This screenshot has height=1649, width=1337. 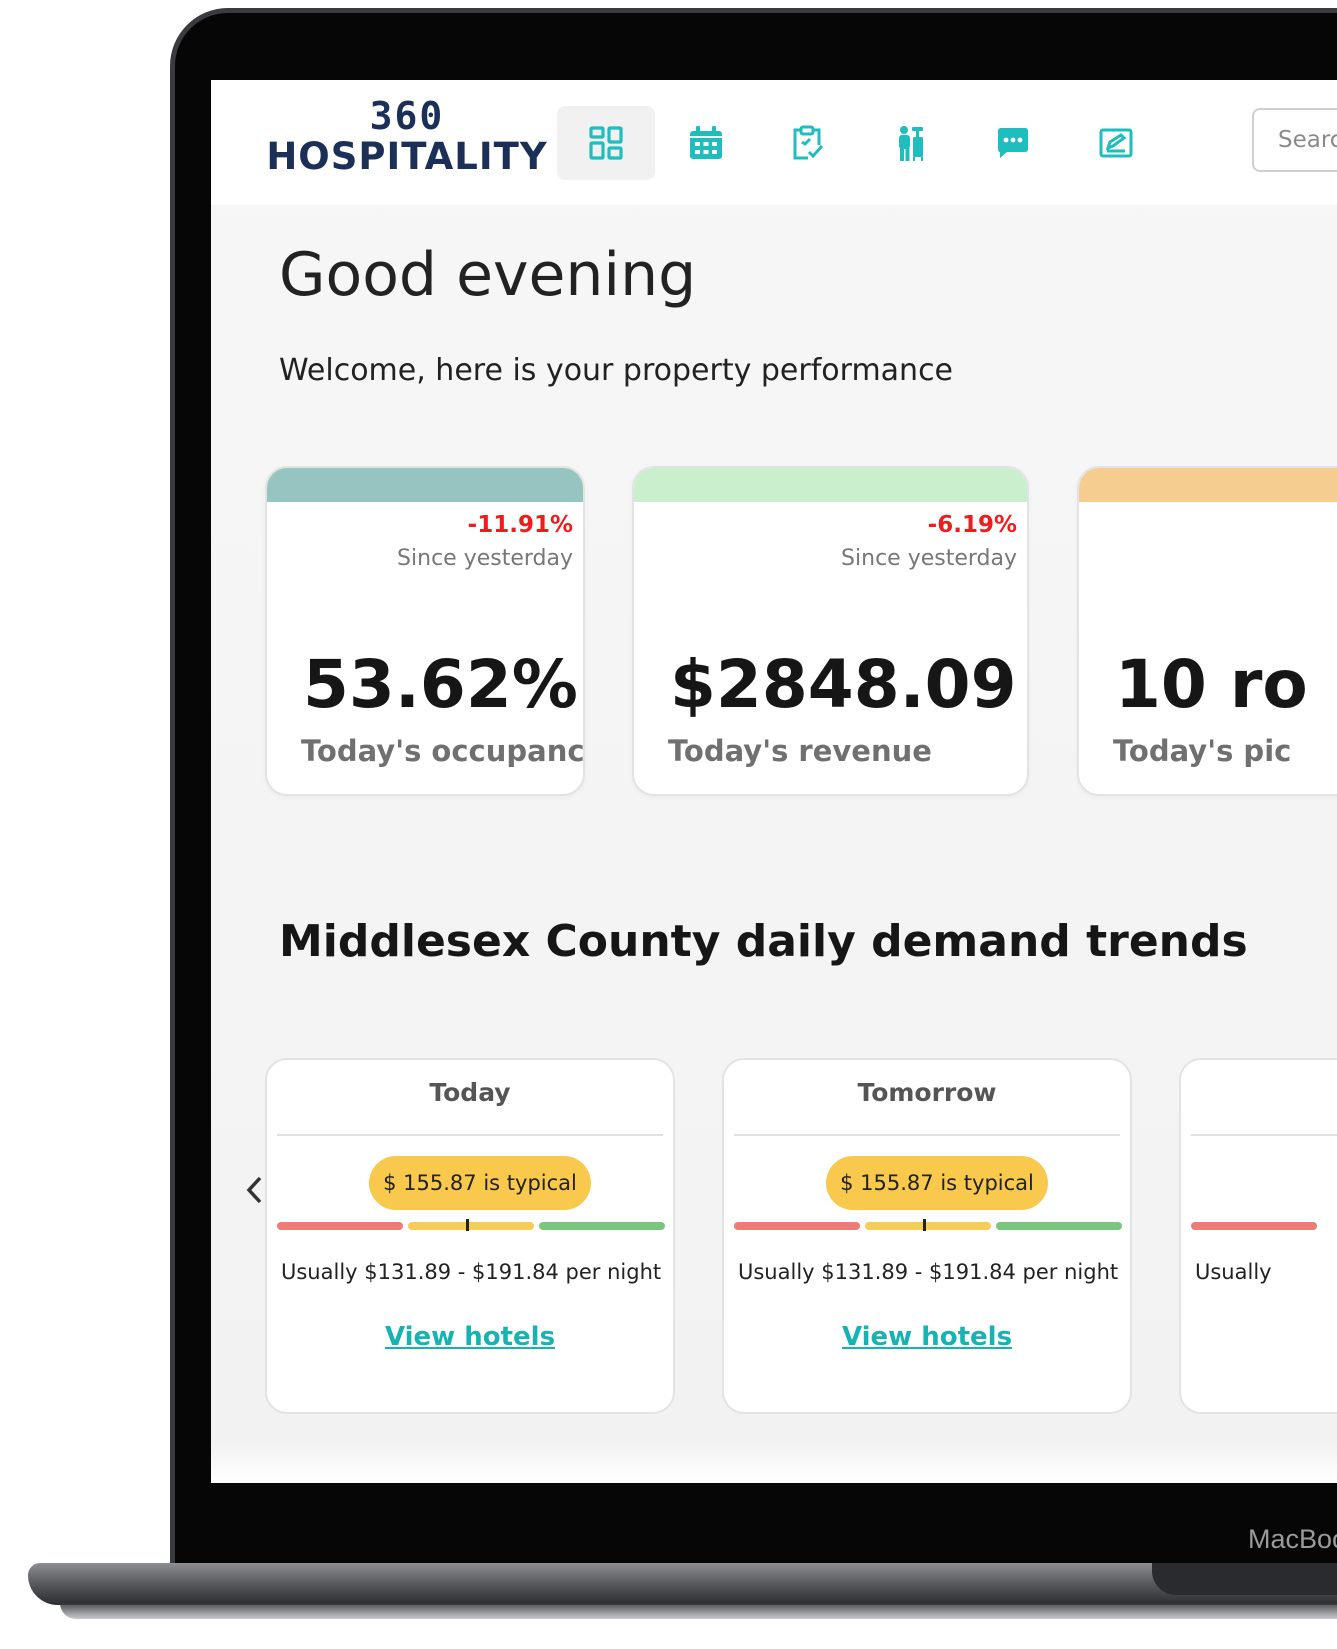 What do you see at coordinates (1211, 684) in the screenshot?
I see `kpi-value: 10 ro` at bounding box center [1211, 684].